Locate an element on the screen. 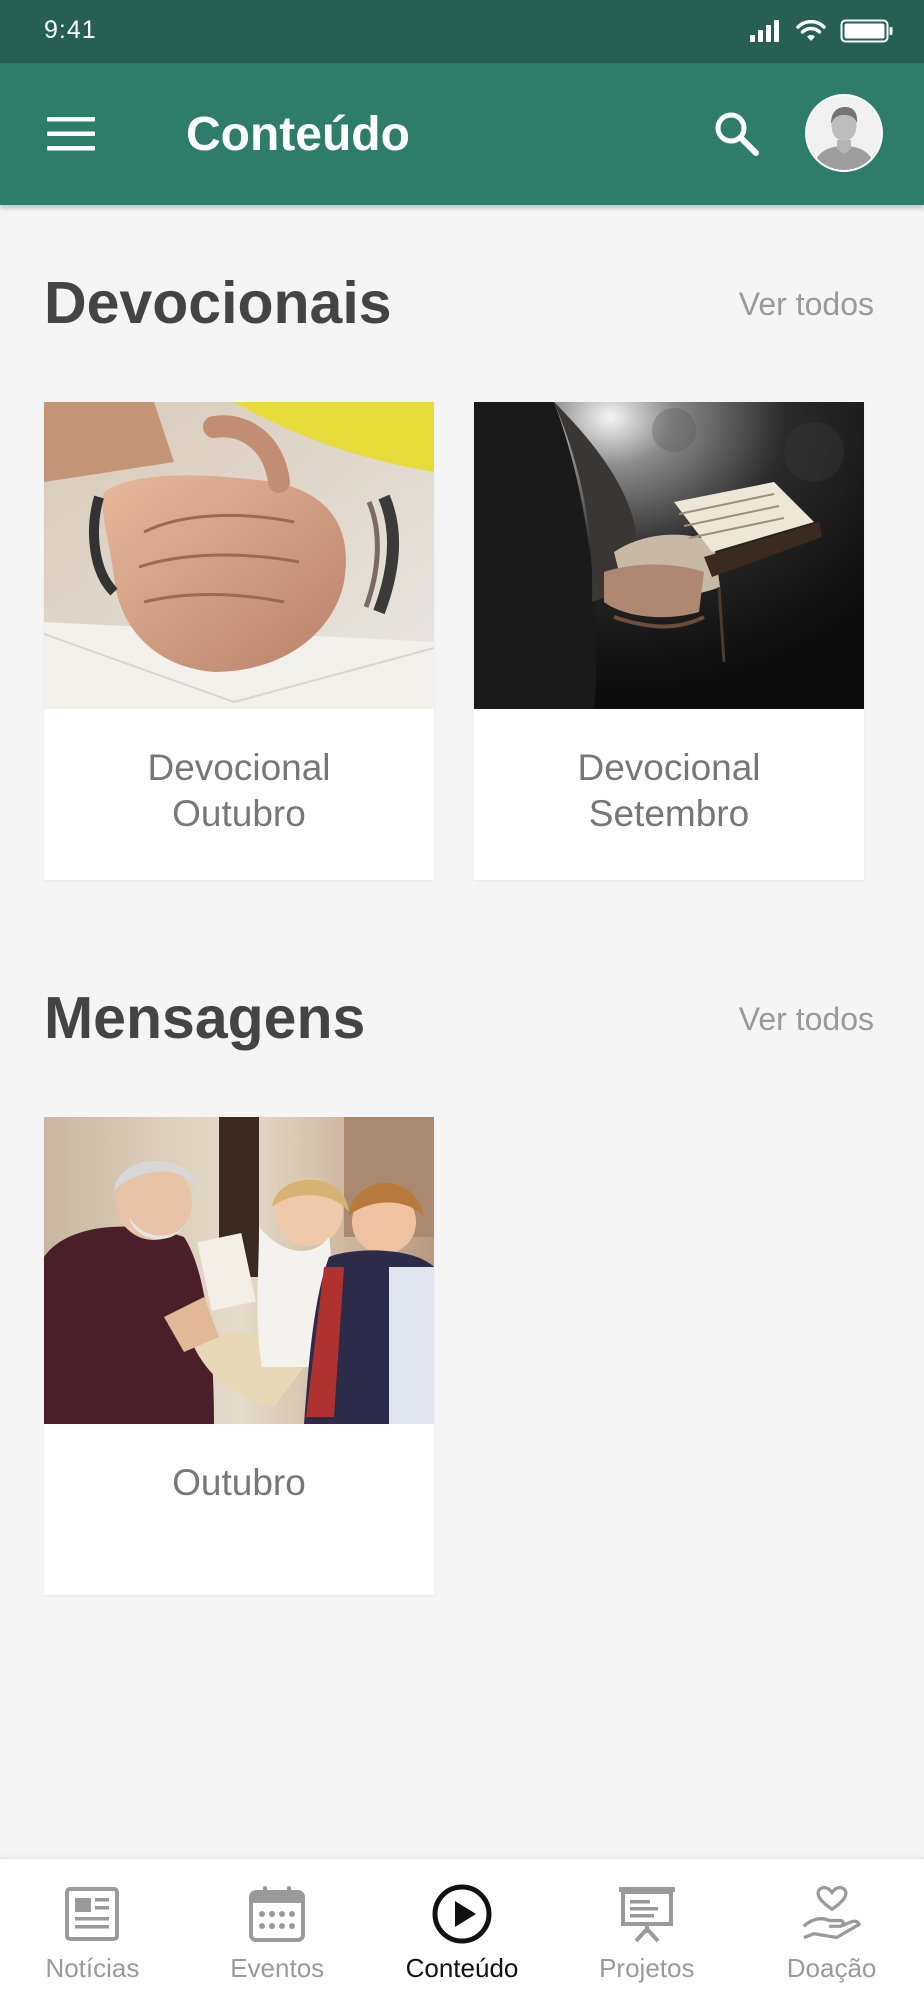  grandfather-children-reading-photo is located at coordinates (239, 1270).